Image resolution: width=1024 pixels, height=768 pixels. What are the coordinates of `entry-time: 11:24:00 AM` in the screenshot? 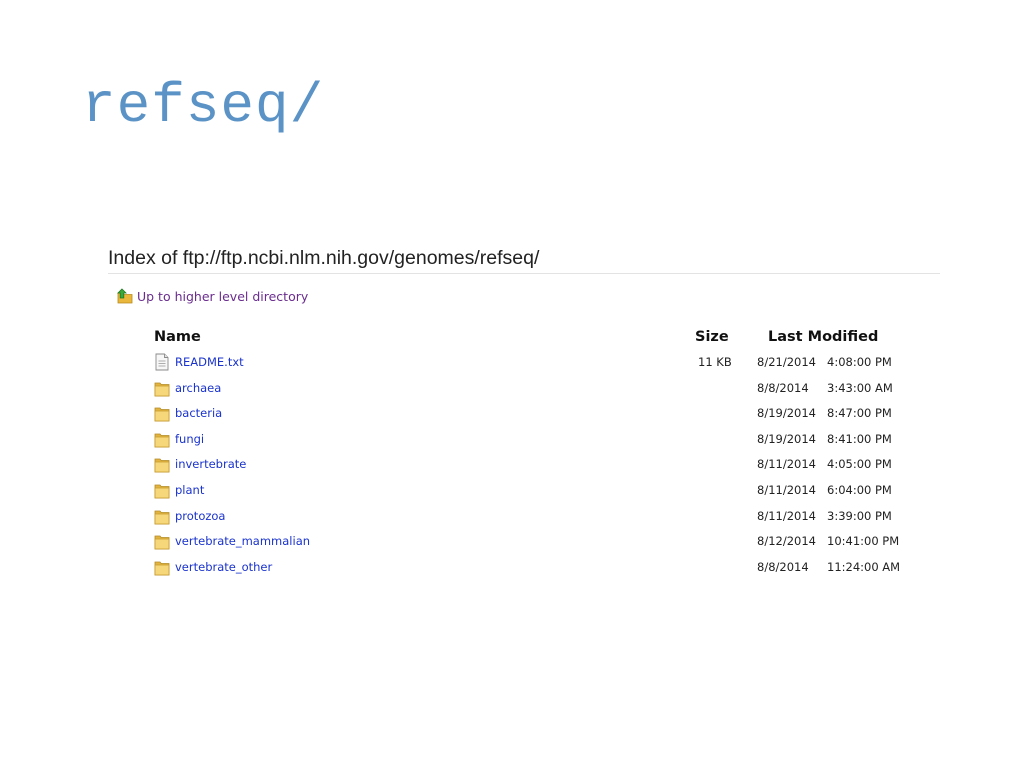 It's located at (864, 566).